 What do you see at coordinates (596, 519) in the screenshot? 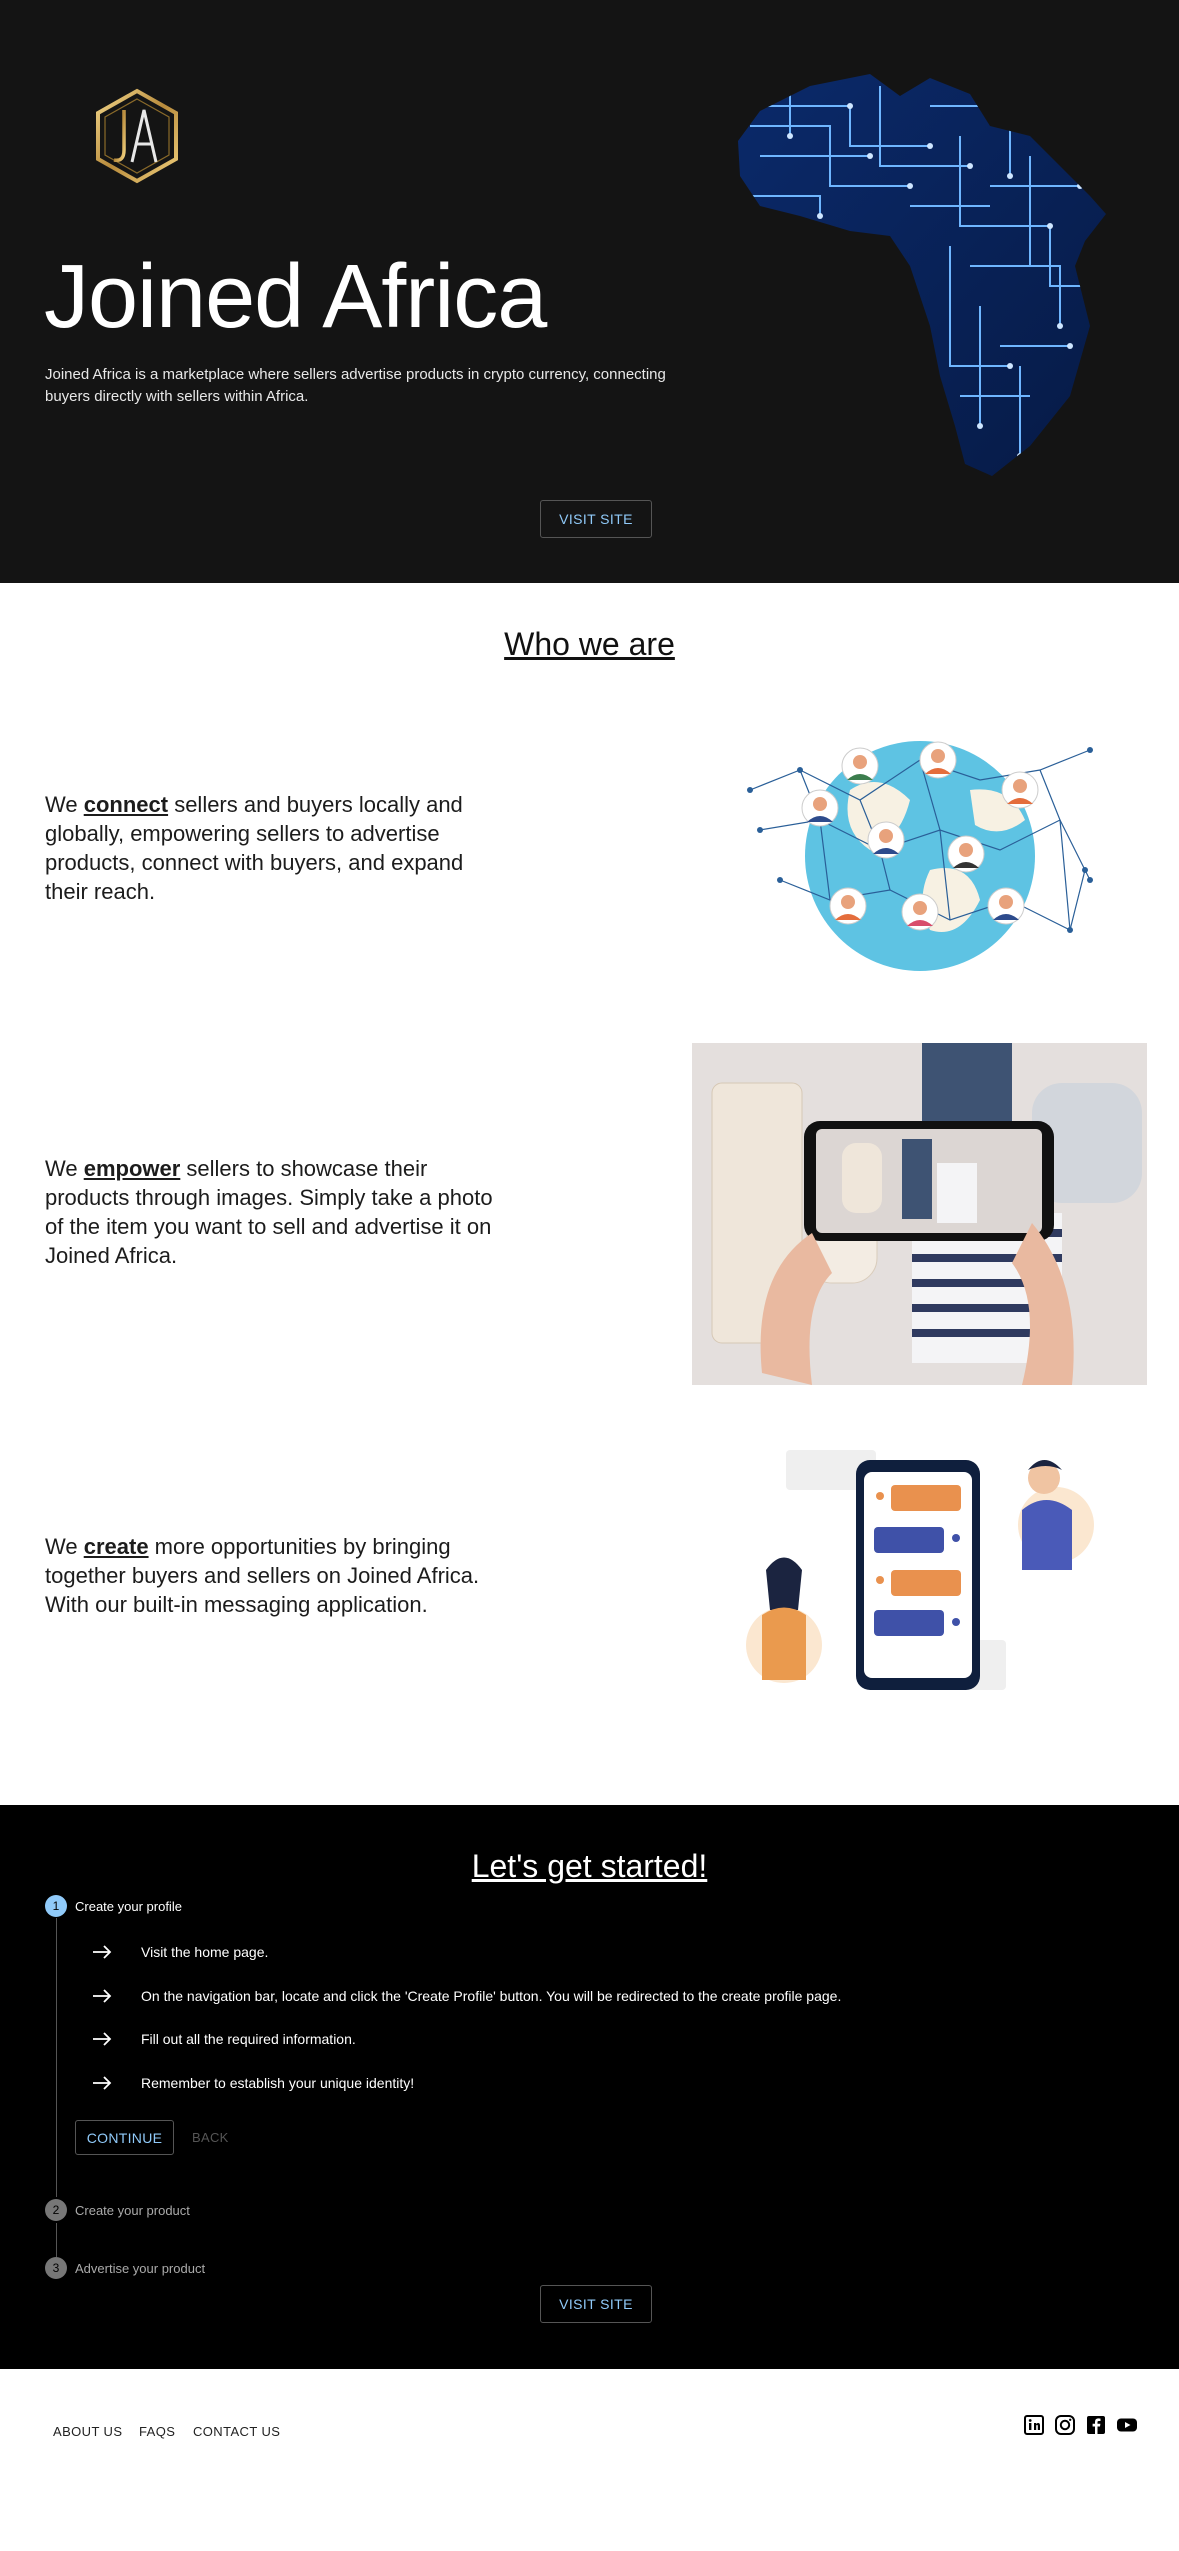
I see `hero-visit-site-button: VISIT SITE` at bounding box center [596, 519].